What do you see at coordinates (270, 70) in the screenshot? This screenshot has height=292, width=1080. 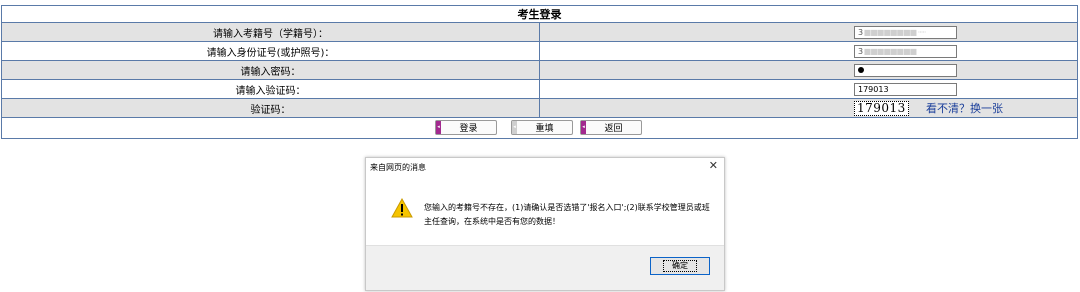 I see `password-label: 请输入密码：` at bounding box center [270, 70].